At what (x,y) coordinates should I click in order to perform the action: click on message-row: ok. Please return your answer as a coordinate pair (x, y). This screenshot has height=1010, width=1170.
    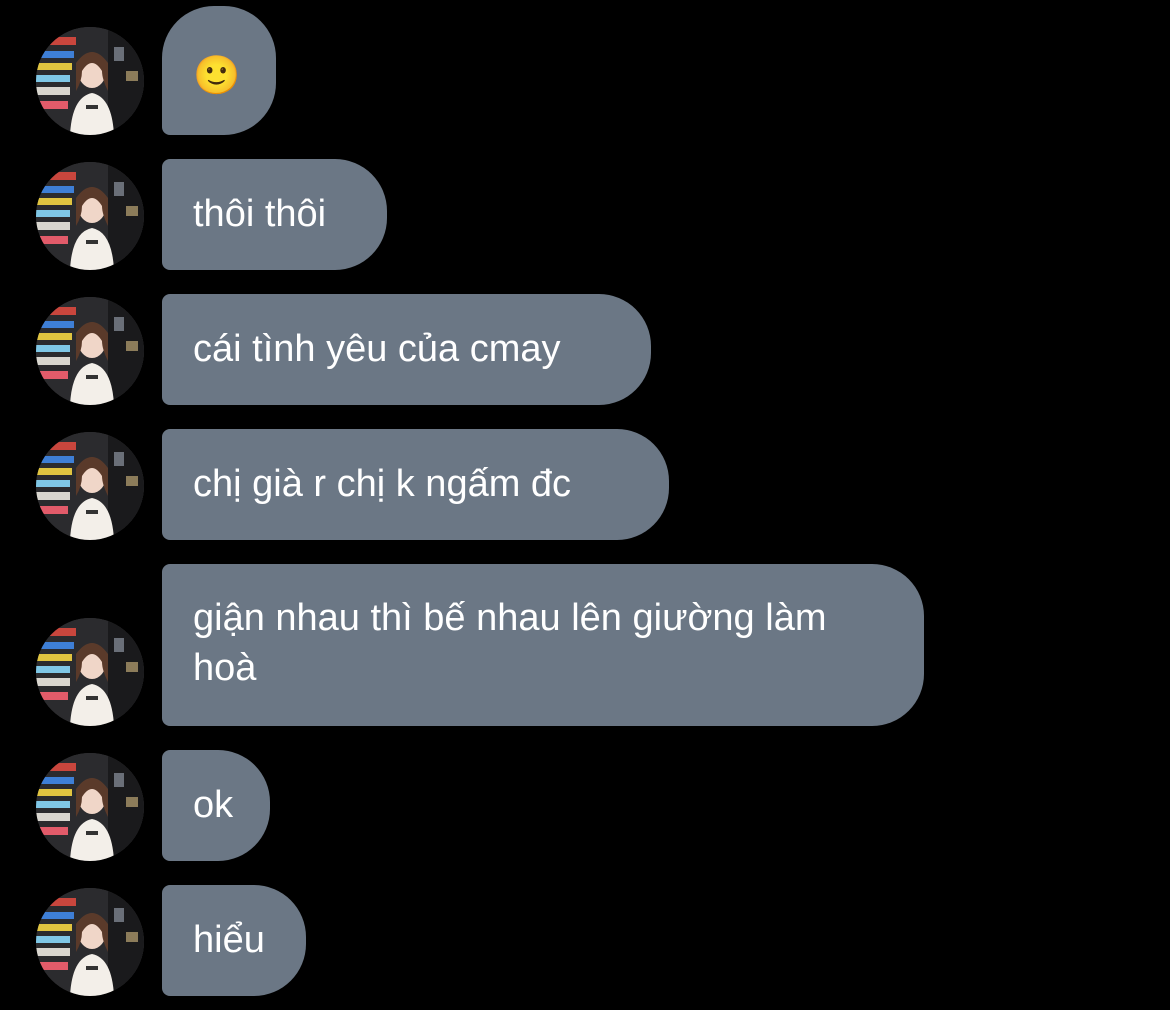
    Looking at the image, I should click on (585, 805).